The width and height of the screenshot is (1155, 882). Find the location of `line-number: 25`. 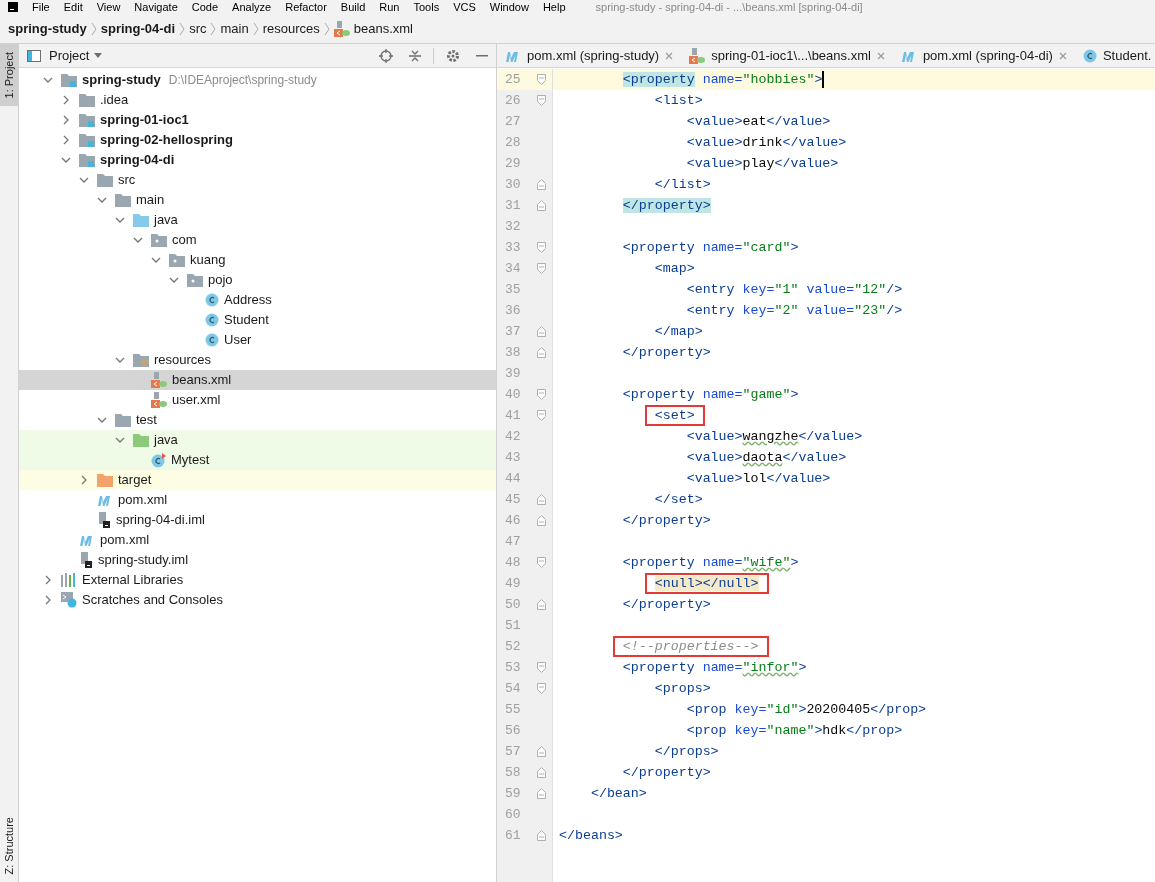

line-number: 25 is located at coordinates (513, 79).